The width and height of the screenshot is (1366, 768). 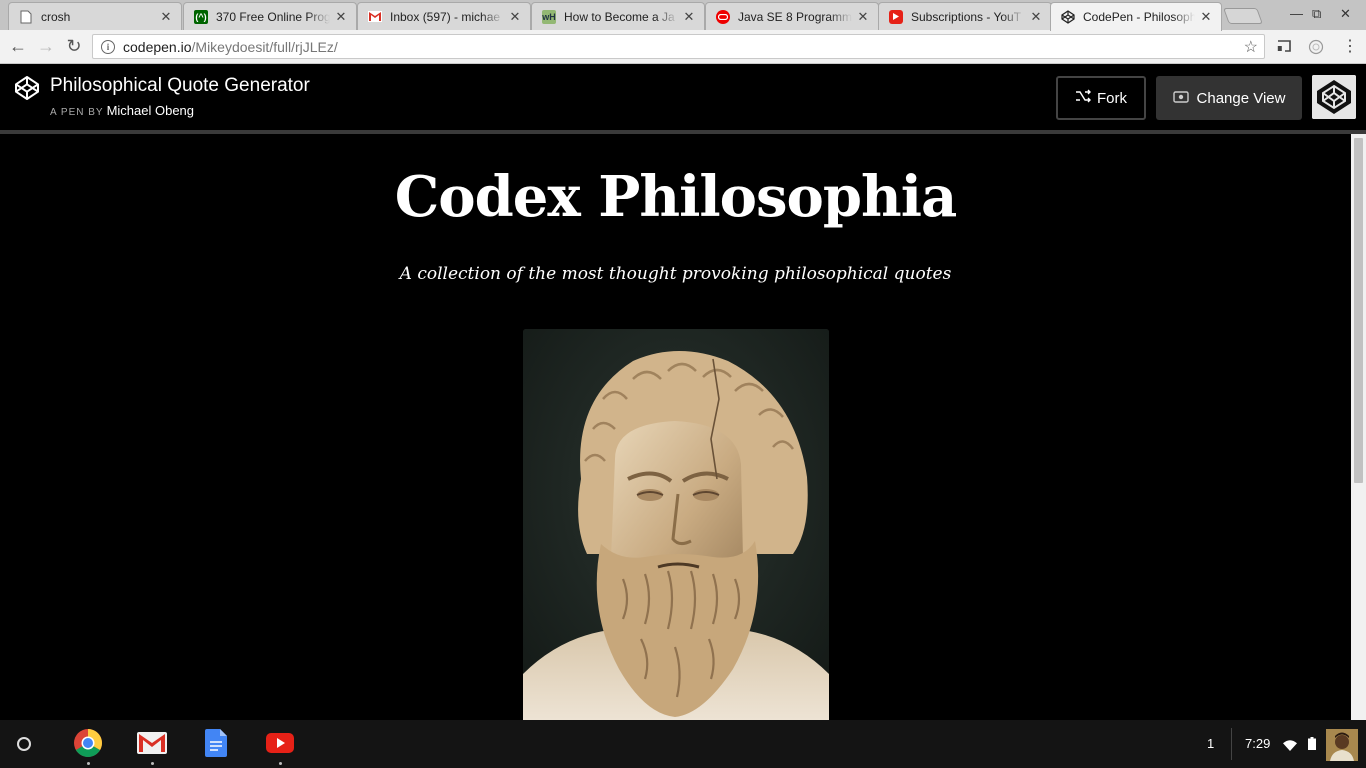 I want to click on user-avatar, so click(x=1334, y=97).